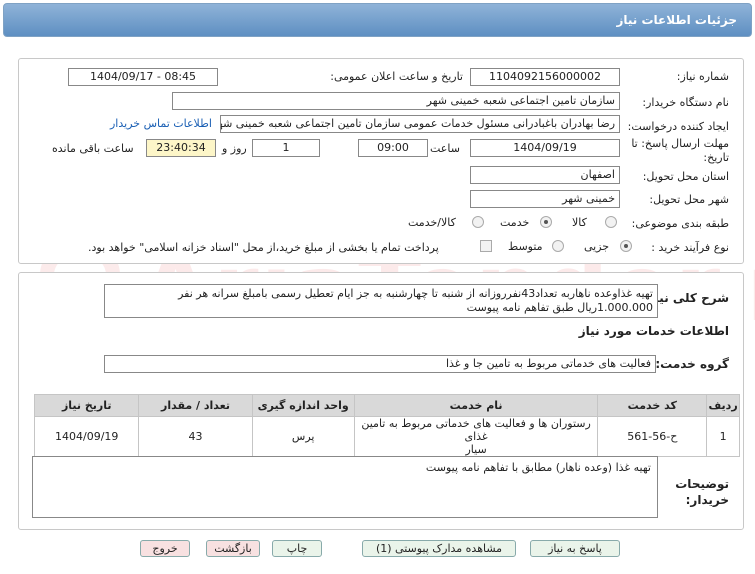 The width and height of the screenshot is (755, 574). What do you see at coordinates (680, 150) in the screenshot?
I see `deadline-label: مهلت ارسال پاسخ: تا تاریخ:` at bounding box center [680, 150].